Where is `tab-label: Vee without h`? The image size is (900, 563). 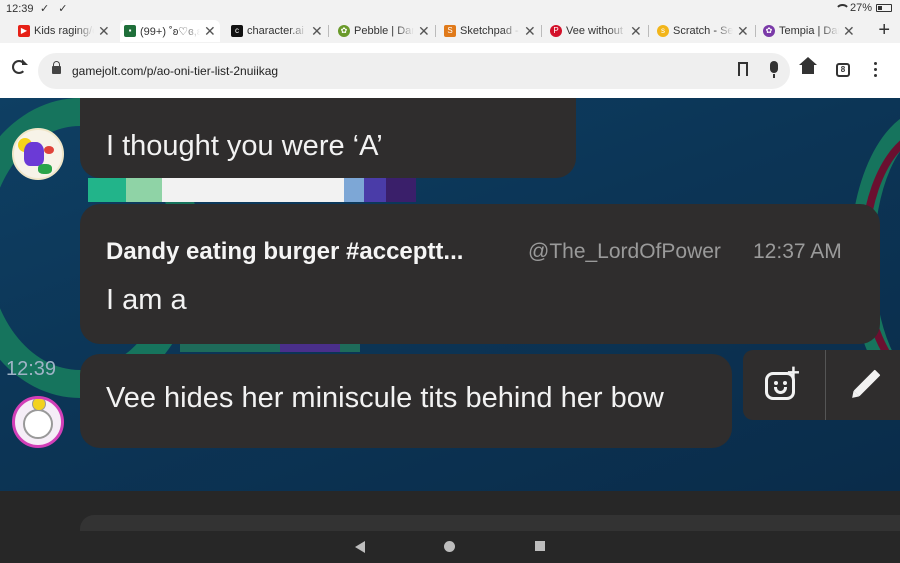 tab-label: Vee without h is located at coordinates (596, 31).